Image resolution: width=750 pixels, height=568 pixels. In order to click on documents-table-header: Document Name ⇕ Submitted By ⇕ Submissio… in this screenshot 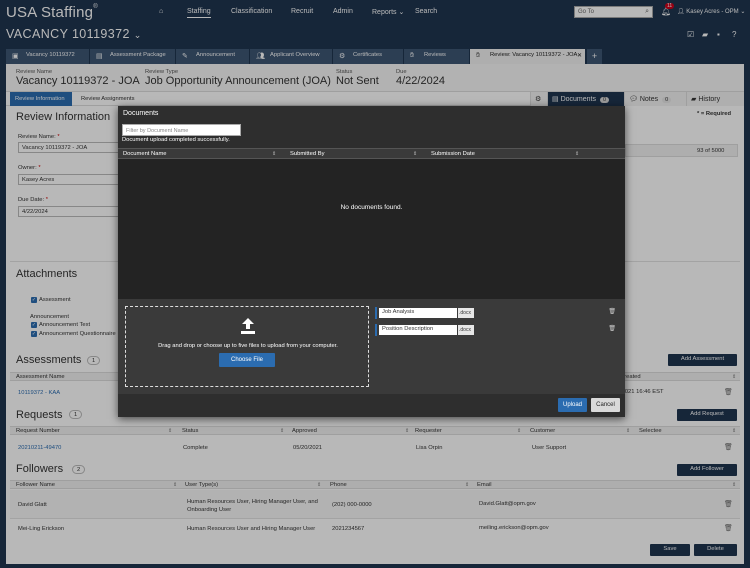, I will do `click(371, 153)`.